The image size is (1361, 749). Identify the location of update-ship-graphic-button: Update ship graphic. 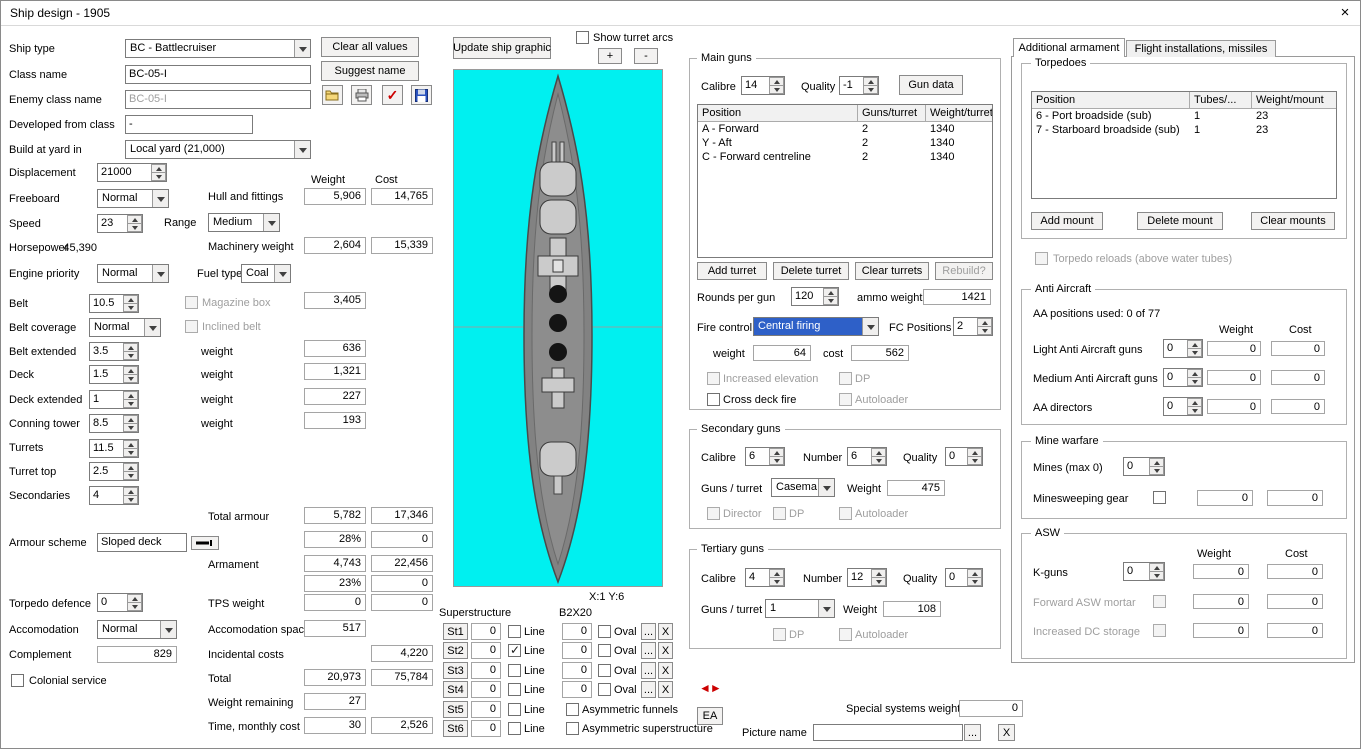
(502, 48).